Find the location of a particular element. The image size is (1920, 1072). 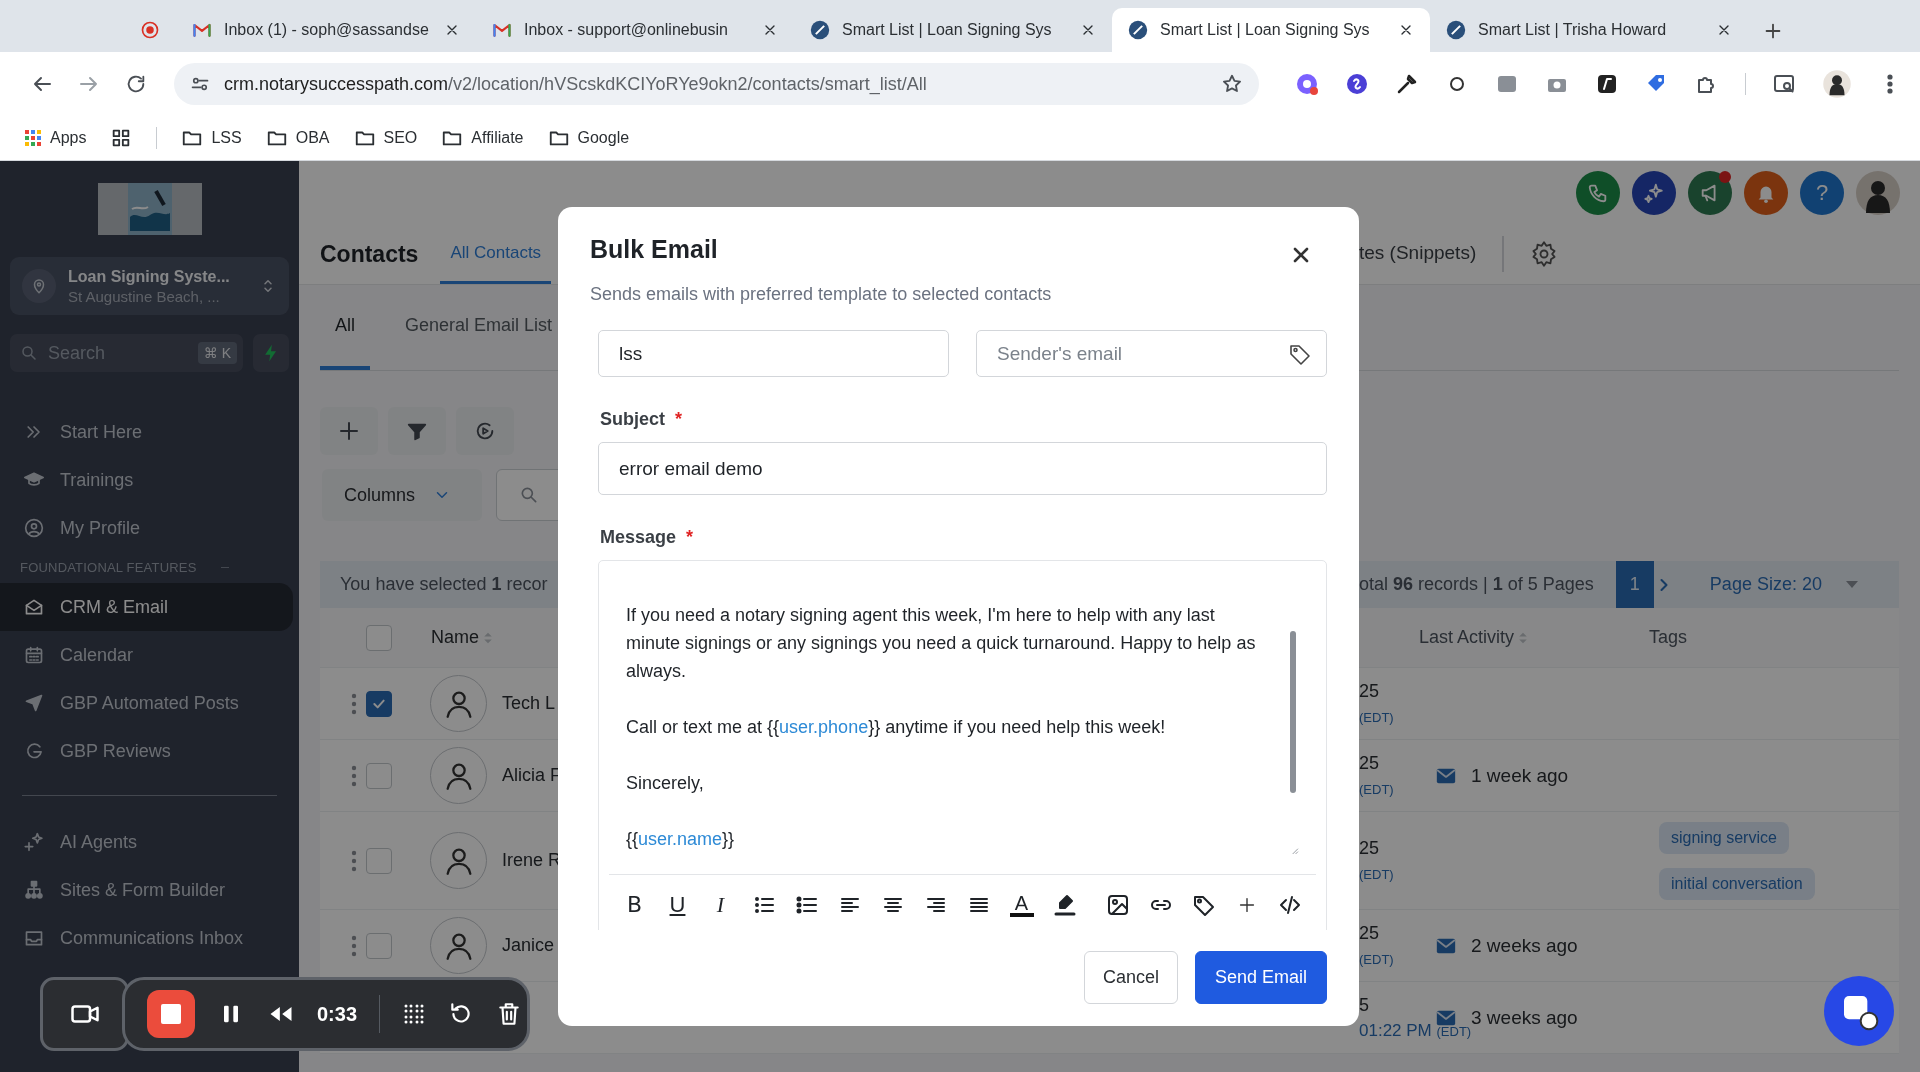

quick-action-button is located at coordinates (271, 353).